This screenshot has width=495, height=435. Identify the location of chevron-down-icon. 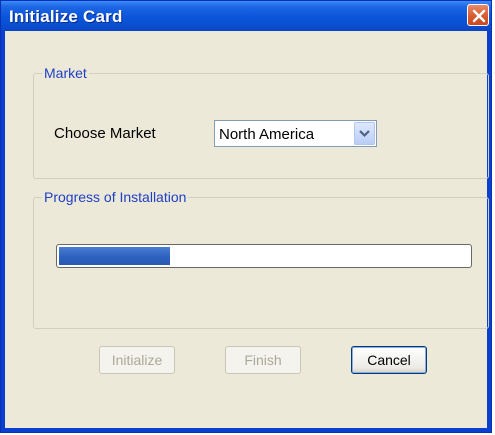
(364, 134).